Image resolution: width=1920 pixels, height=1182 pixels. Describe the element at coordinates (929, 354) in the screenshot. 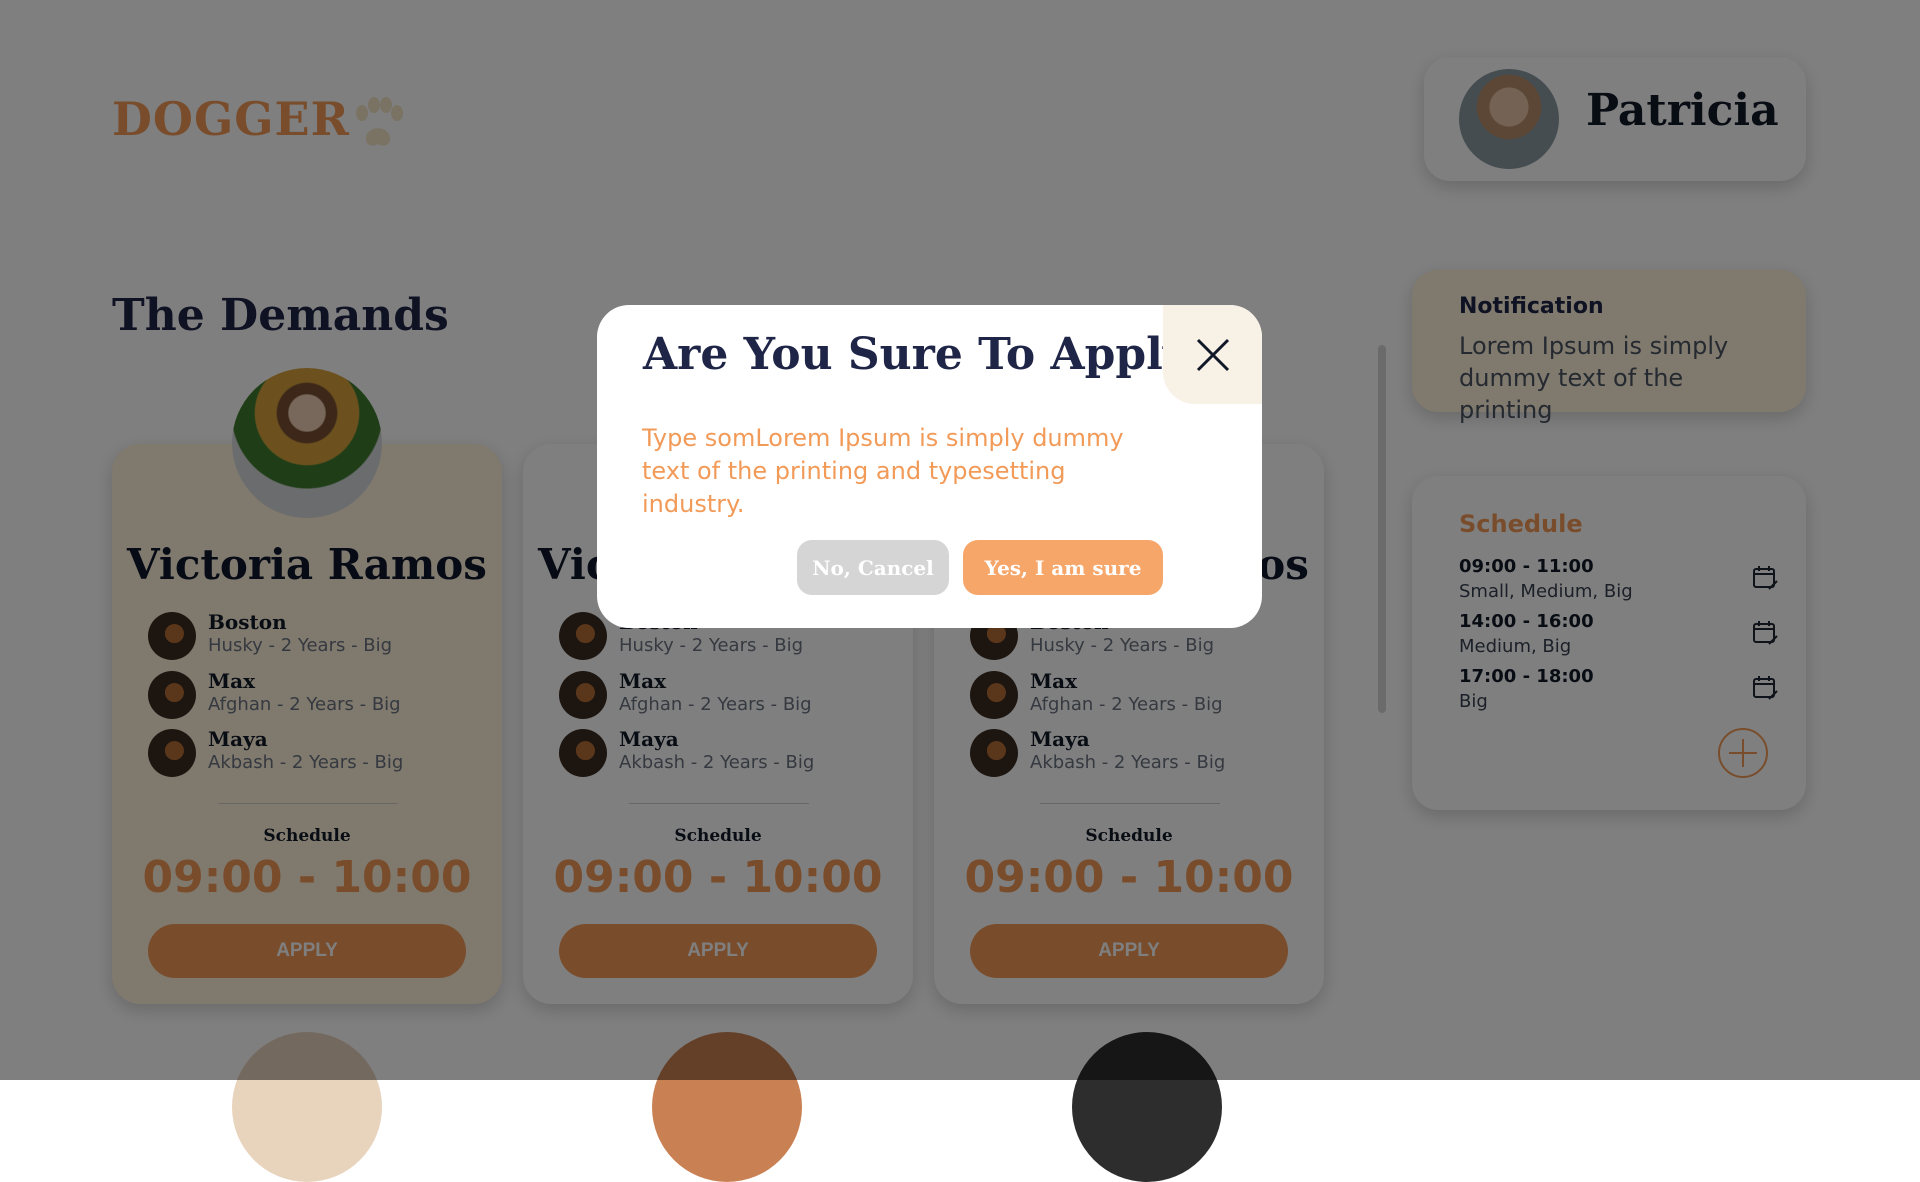

I see `dialog-title: Are You Sure To Apply?` at that location.